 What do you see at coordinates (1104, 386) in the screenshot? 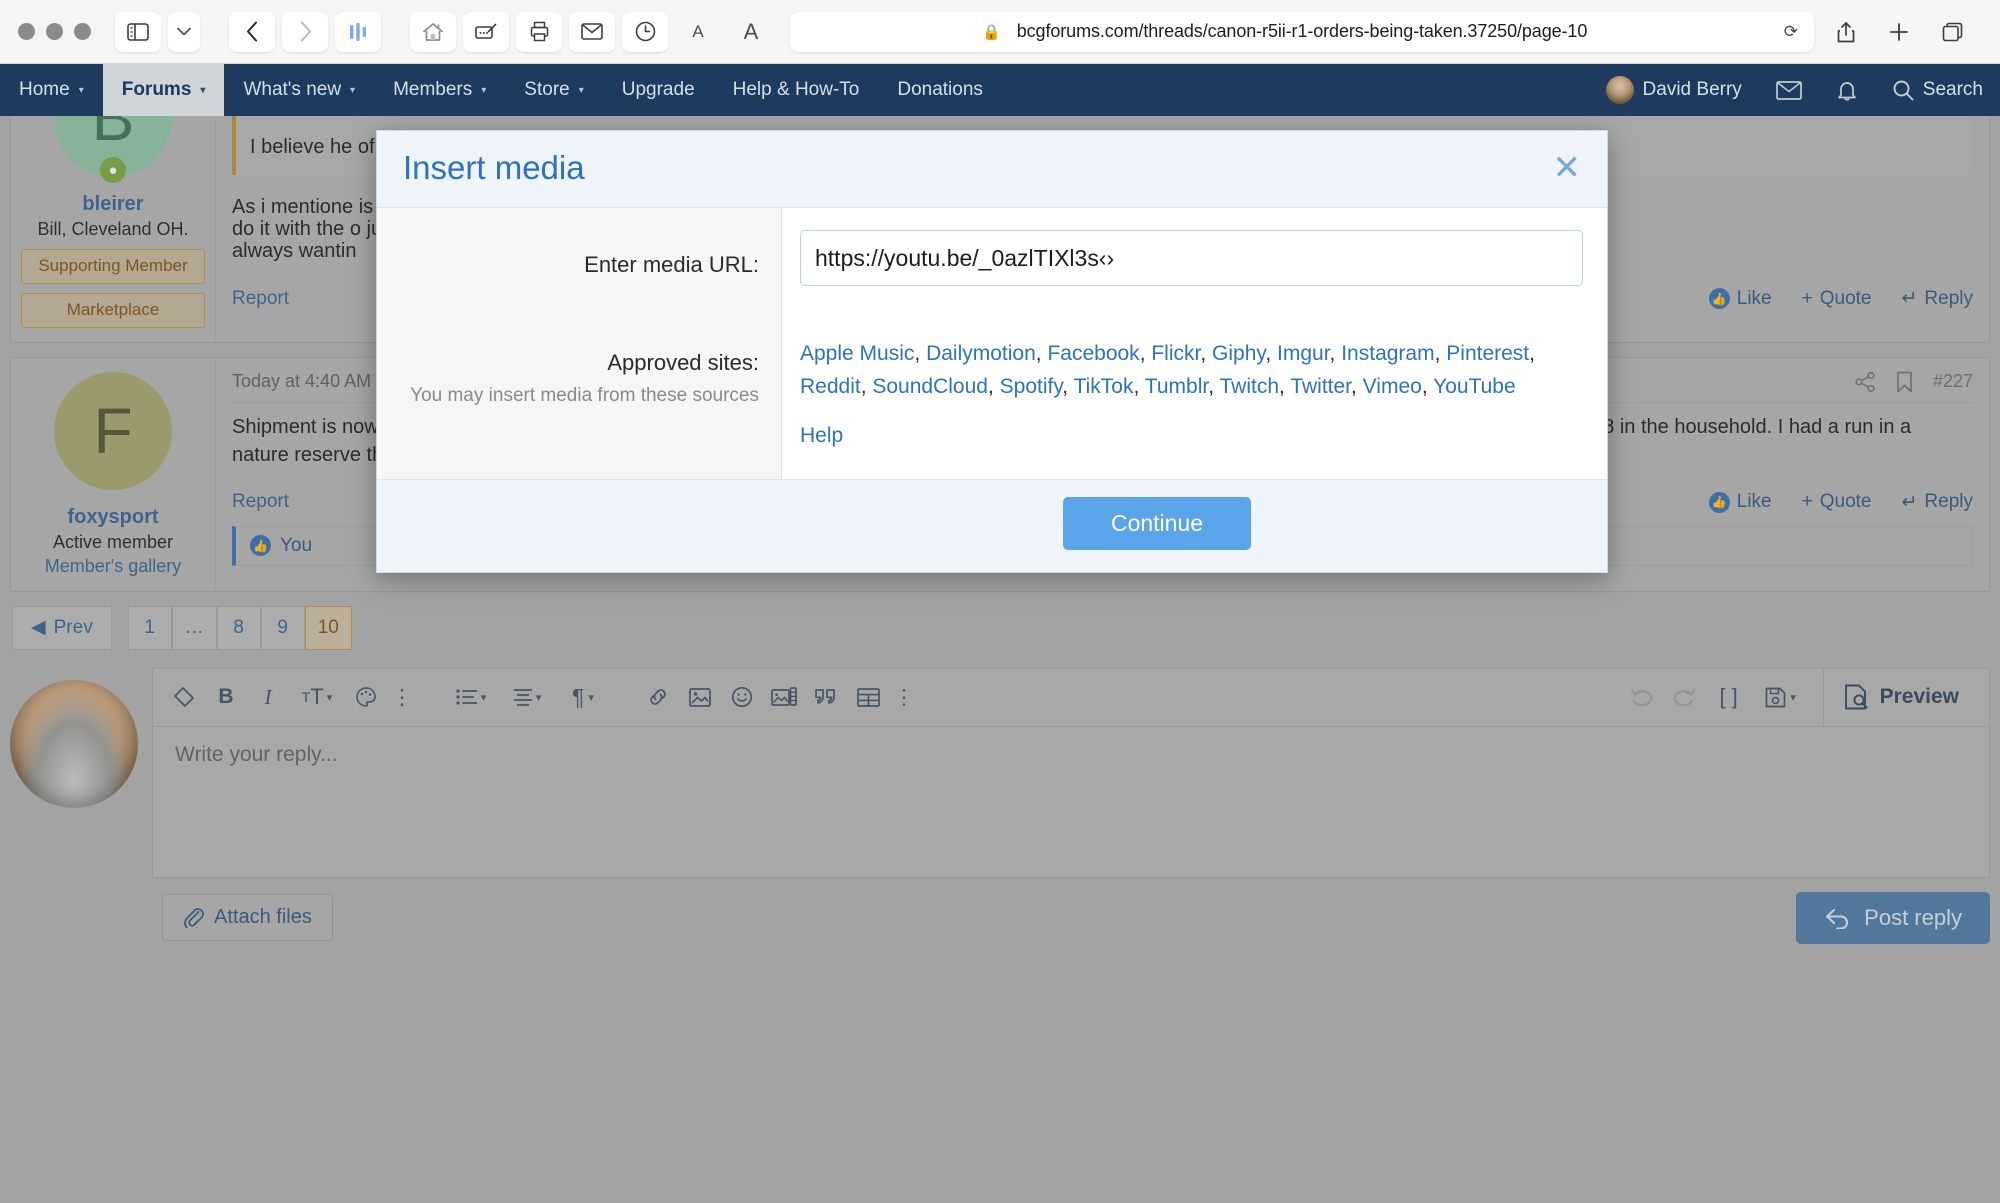
I see `site-link-tiktok: TikTok` at bounding box center [1104, 386].